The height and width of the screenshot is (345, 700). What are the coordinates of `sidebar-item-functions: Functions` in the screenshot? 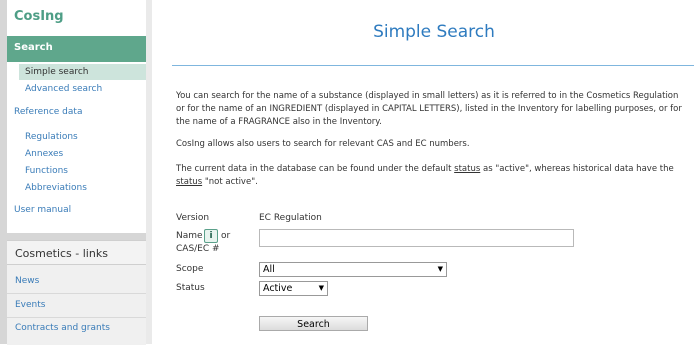 It's located at (46, 171).